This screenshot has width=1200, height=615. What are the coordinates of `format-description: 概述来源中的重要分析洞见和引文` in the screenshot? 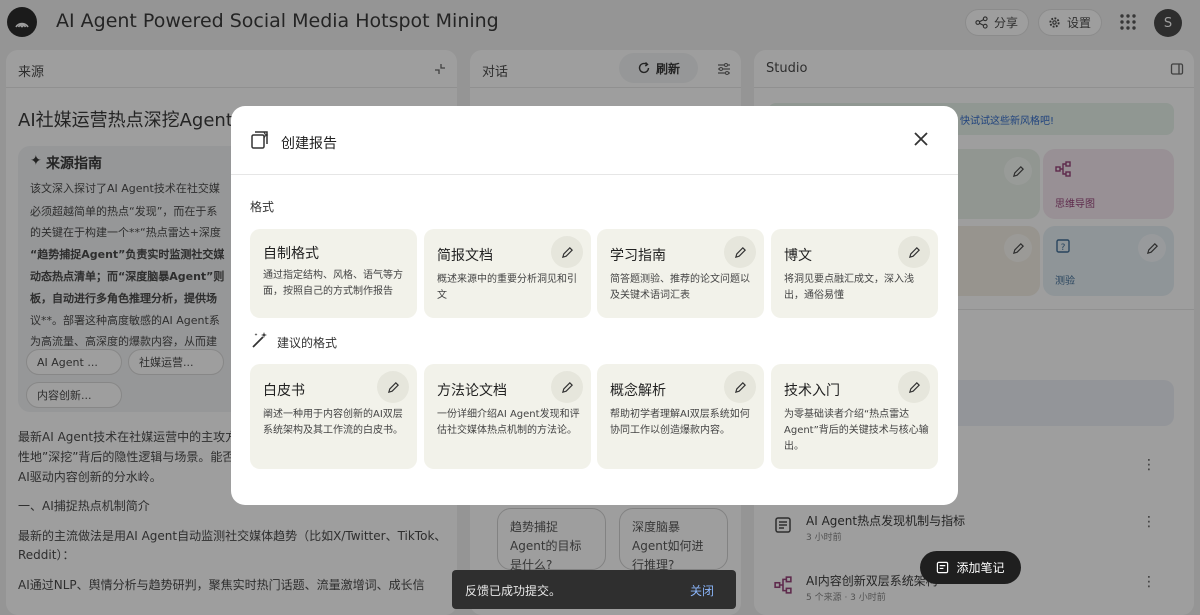 It's located at (507, 287).